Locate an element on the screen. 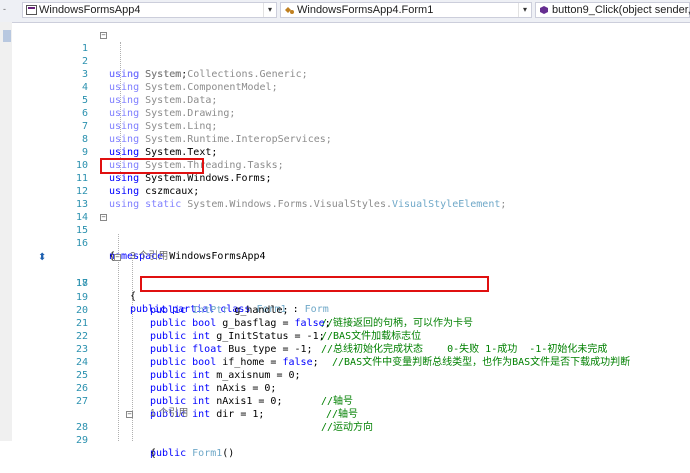 Image resolution: width=690 pixels, height=473 pixels. nav-left-margin: - is located at coordinates (4, 9).